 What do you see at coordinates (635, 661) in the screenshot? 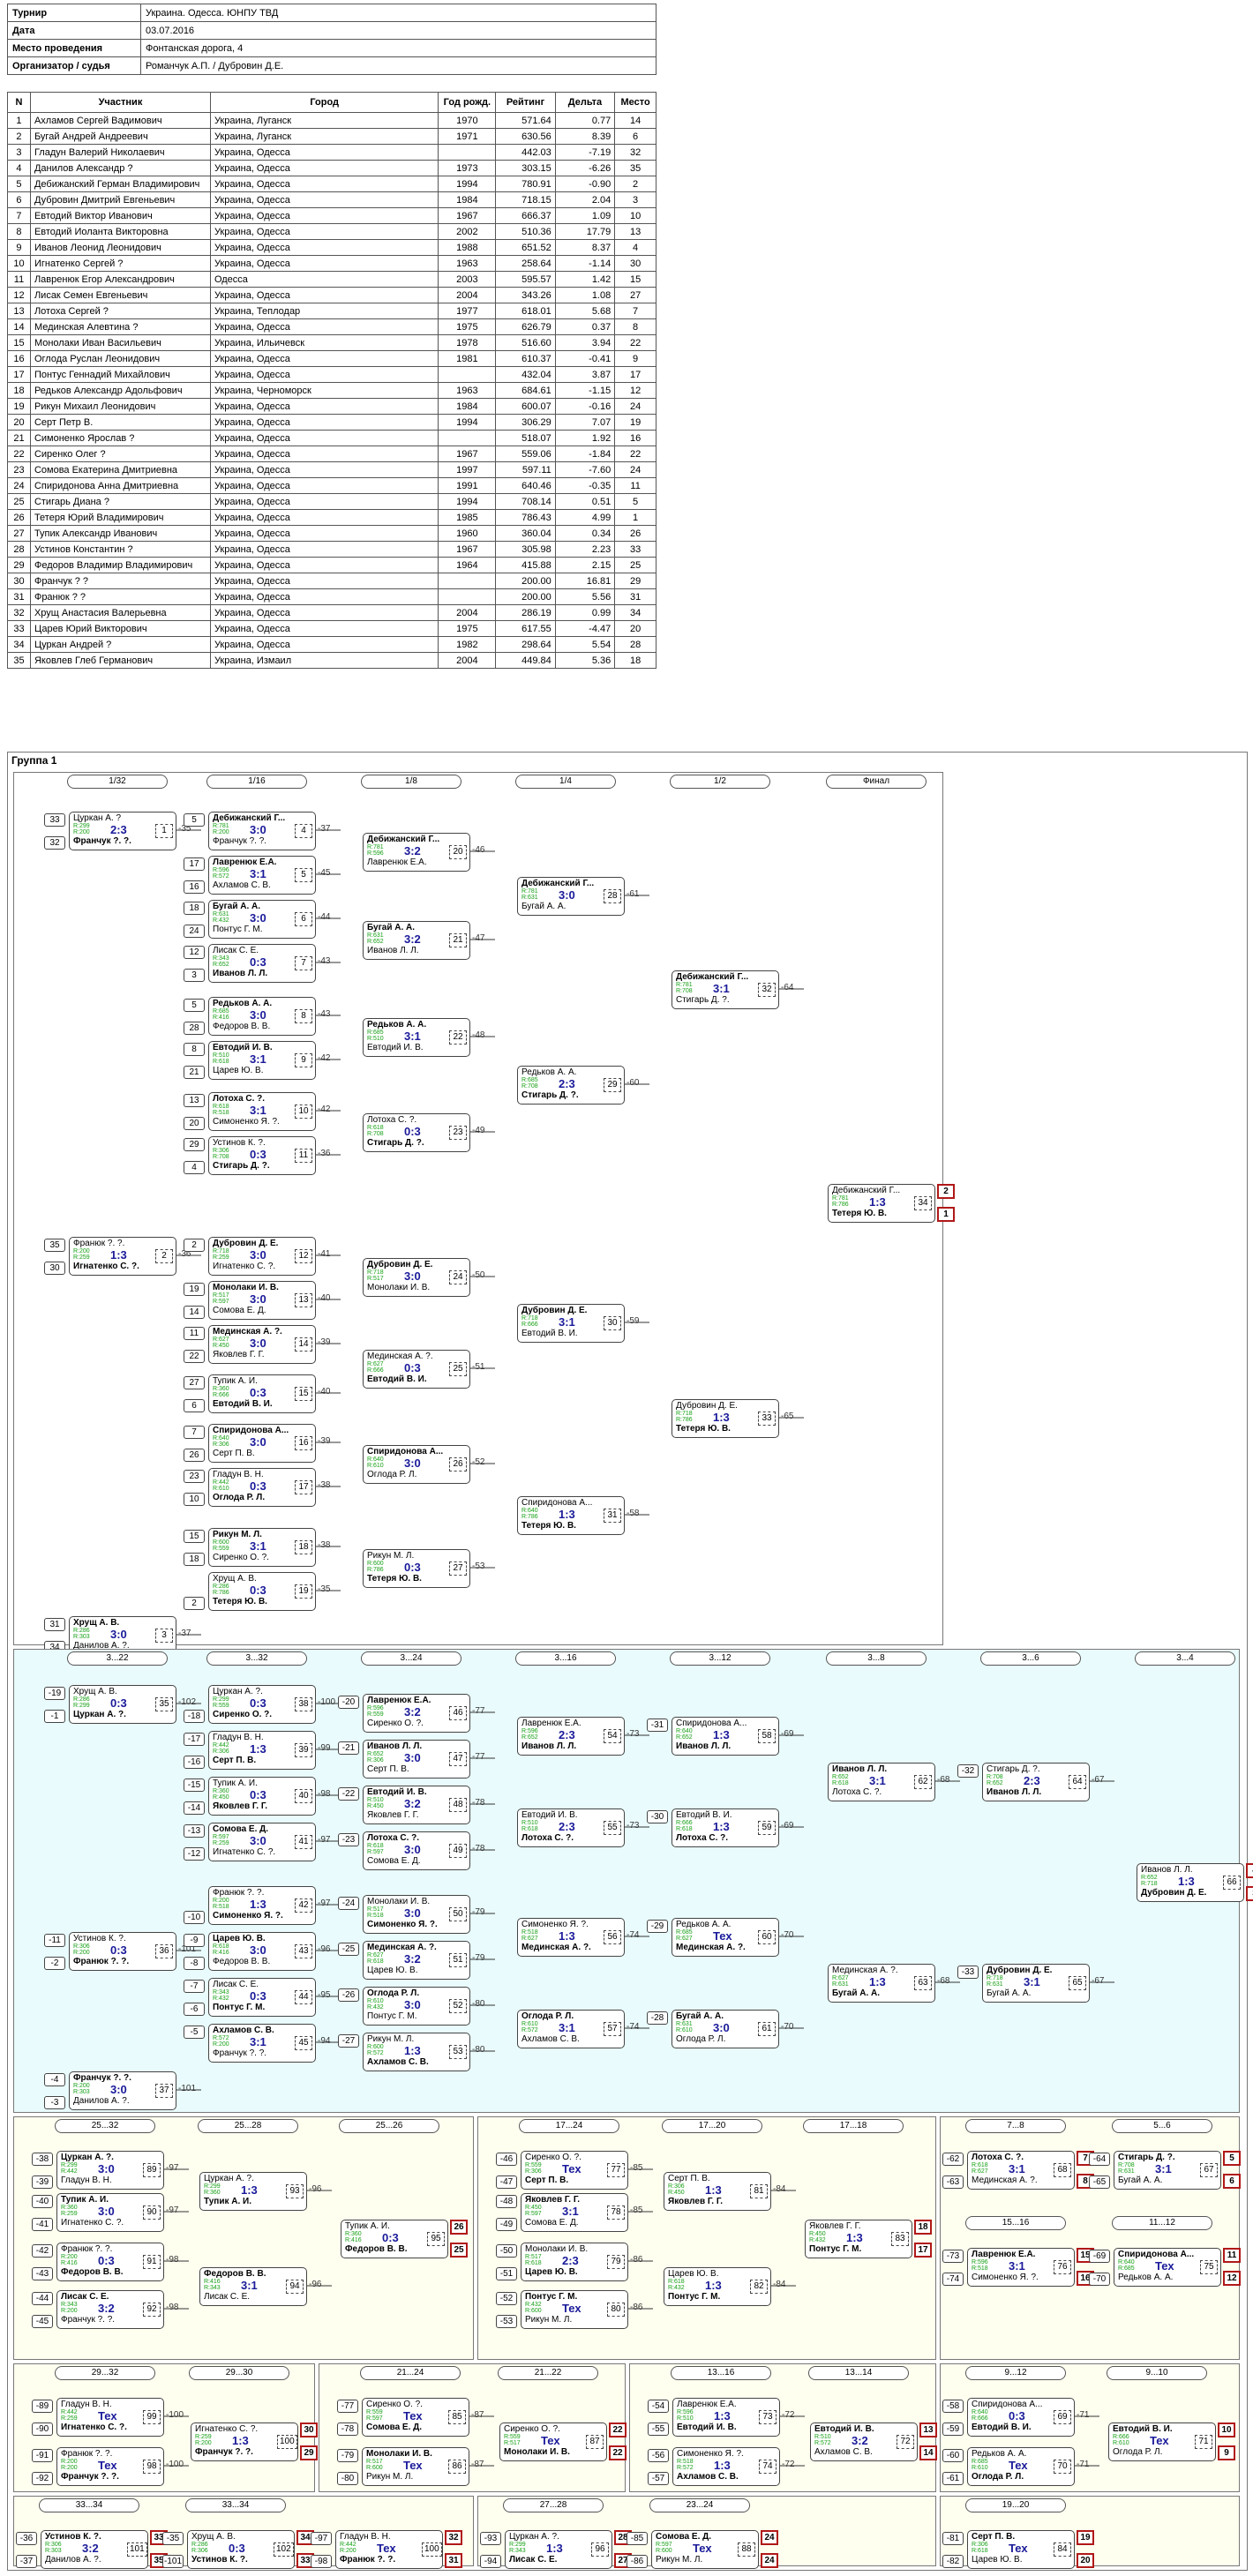
I see `table-cell: 18` at bounding box center [635, 661].